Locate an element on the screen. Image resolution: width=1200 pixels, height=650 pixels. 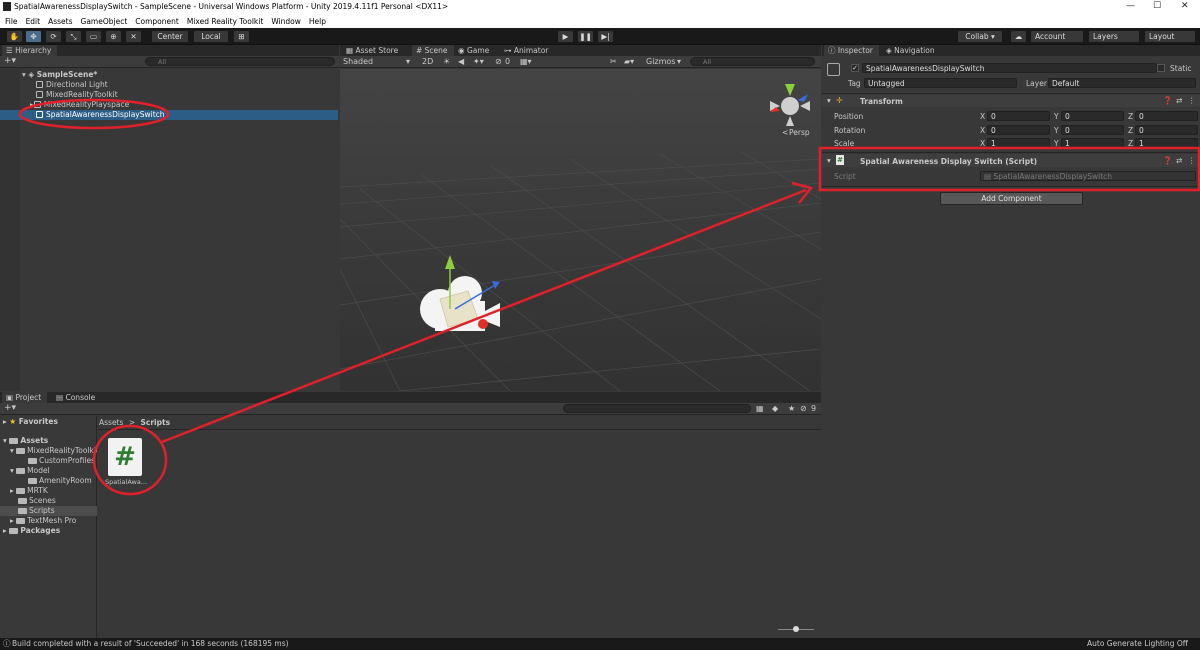
scale-x-field: 1 is located at coordinates (1018, 143).